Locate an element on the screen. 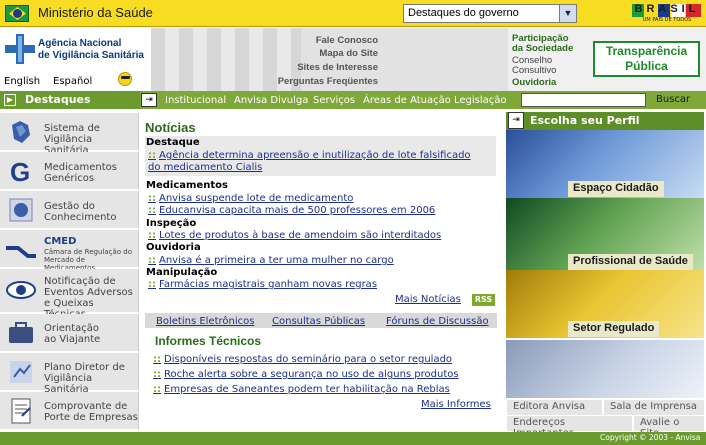  faq-link: Perguntas Freqüentes is located at coordinates (328, 81).